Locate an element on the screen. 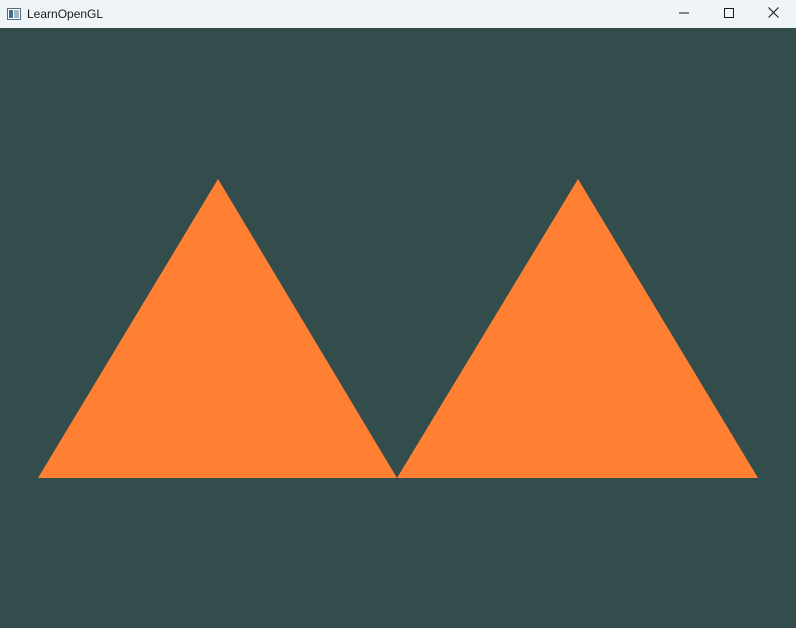 This screenshot has width=796, height=628. window-controls is located at coordinates (728, 14).